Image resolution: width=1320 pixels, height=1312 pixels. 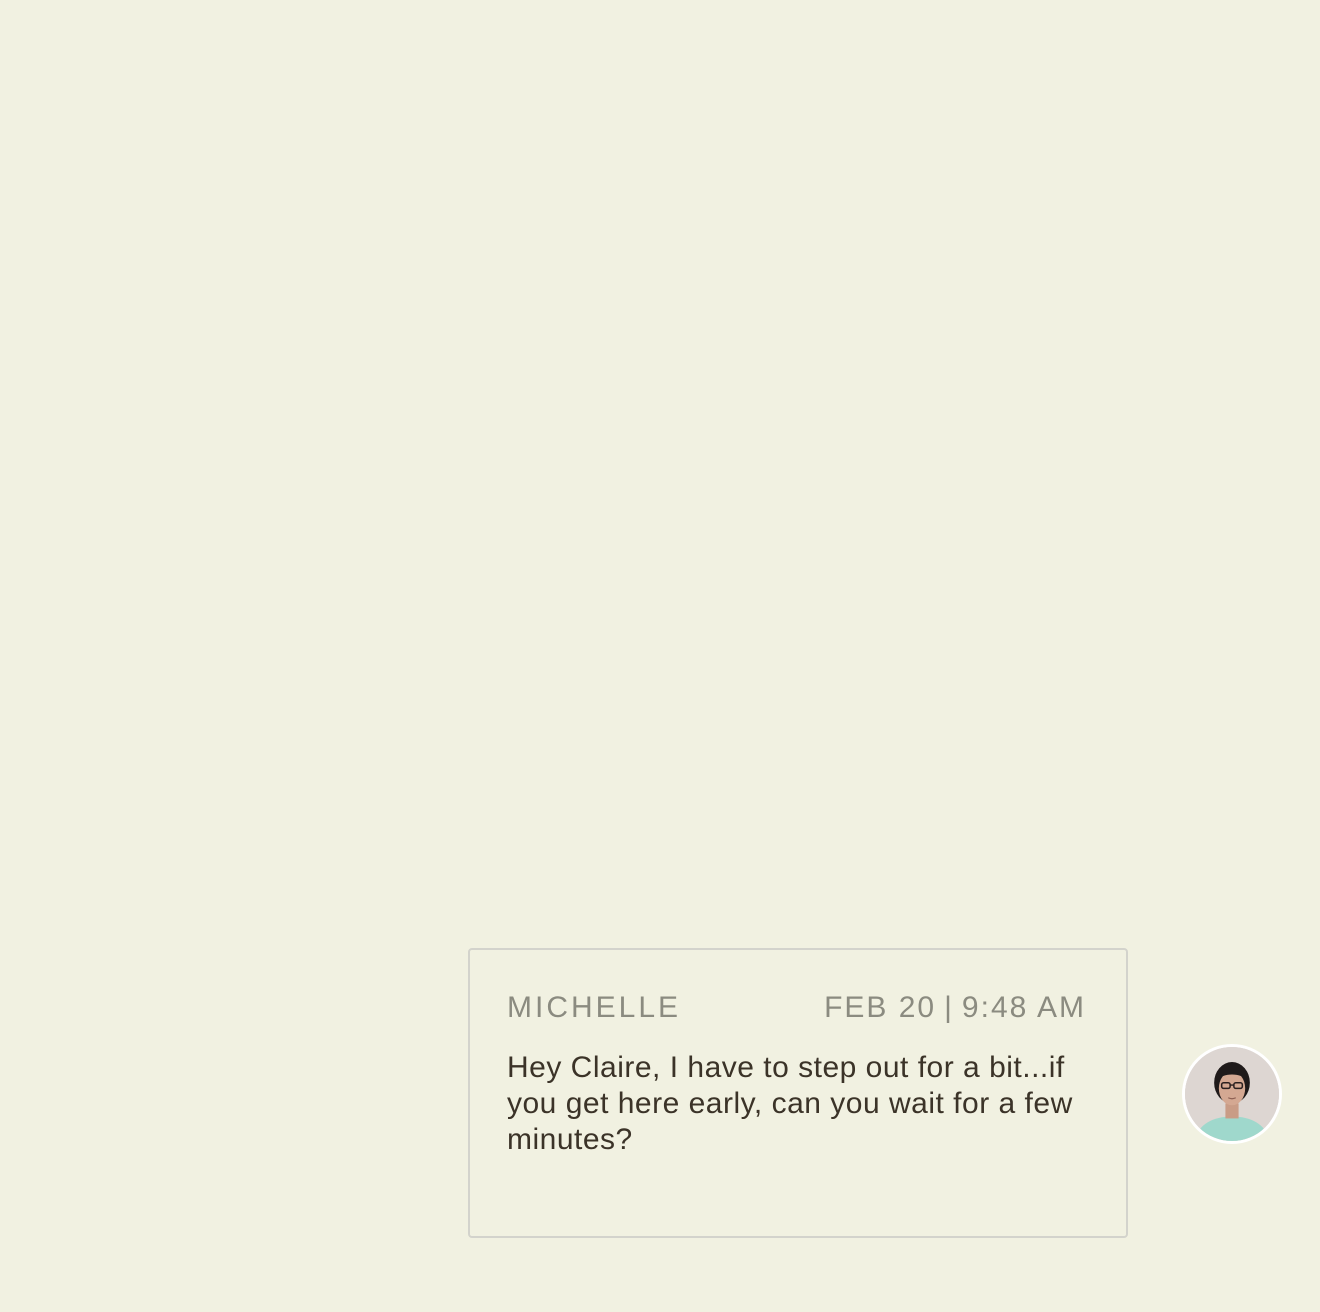 What do you see at coordinates (594, 1007) in the screenshot?
I see `sender-name: MICHELLE` at bounding box center [594, 1007].